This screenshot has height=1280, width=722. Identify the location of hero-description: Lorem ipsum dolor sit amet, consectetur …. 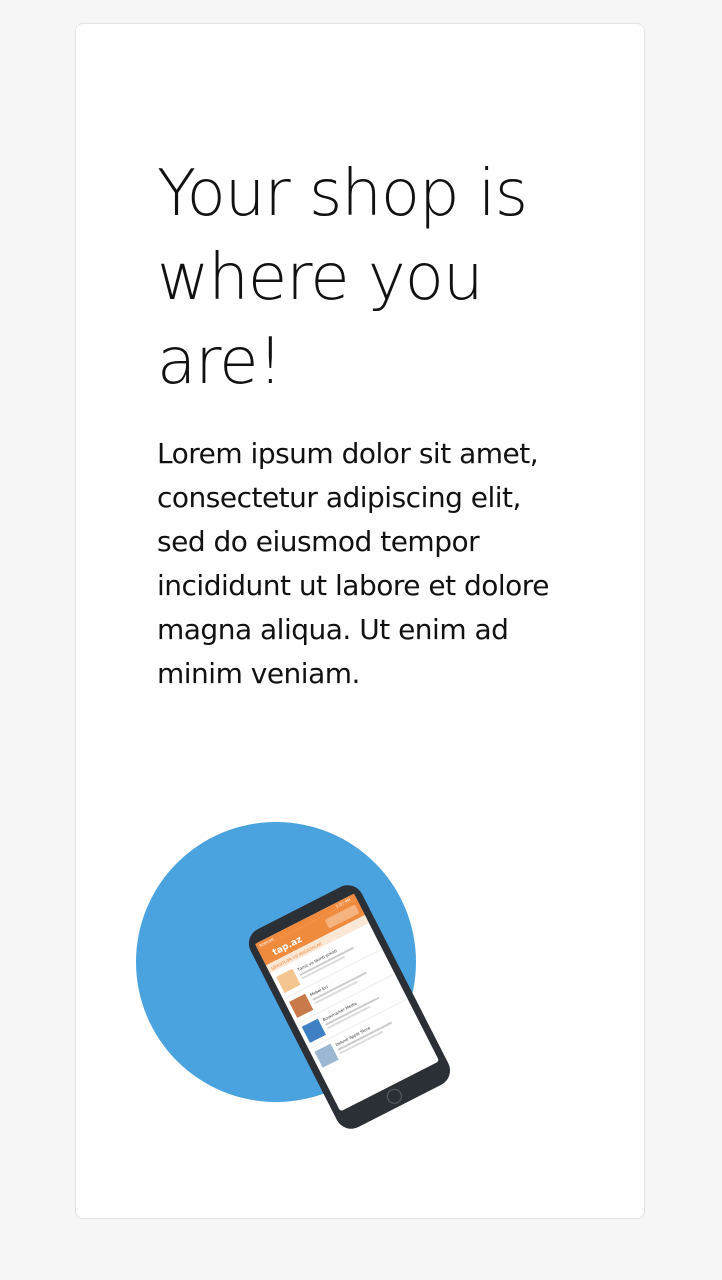
(353, 563).